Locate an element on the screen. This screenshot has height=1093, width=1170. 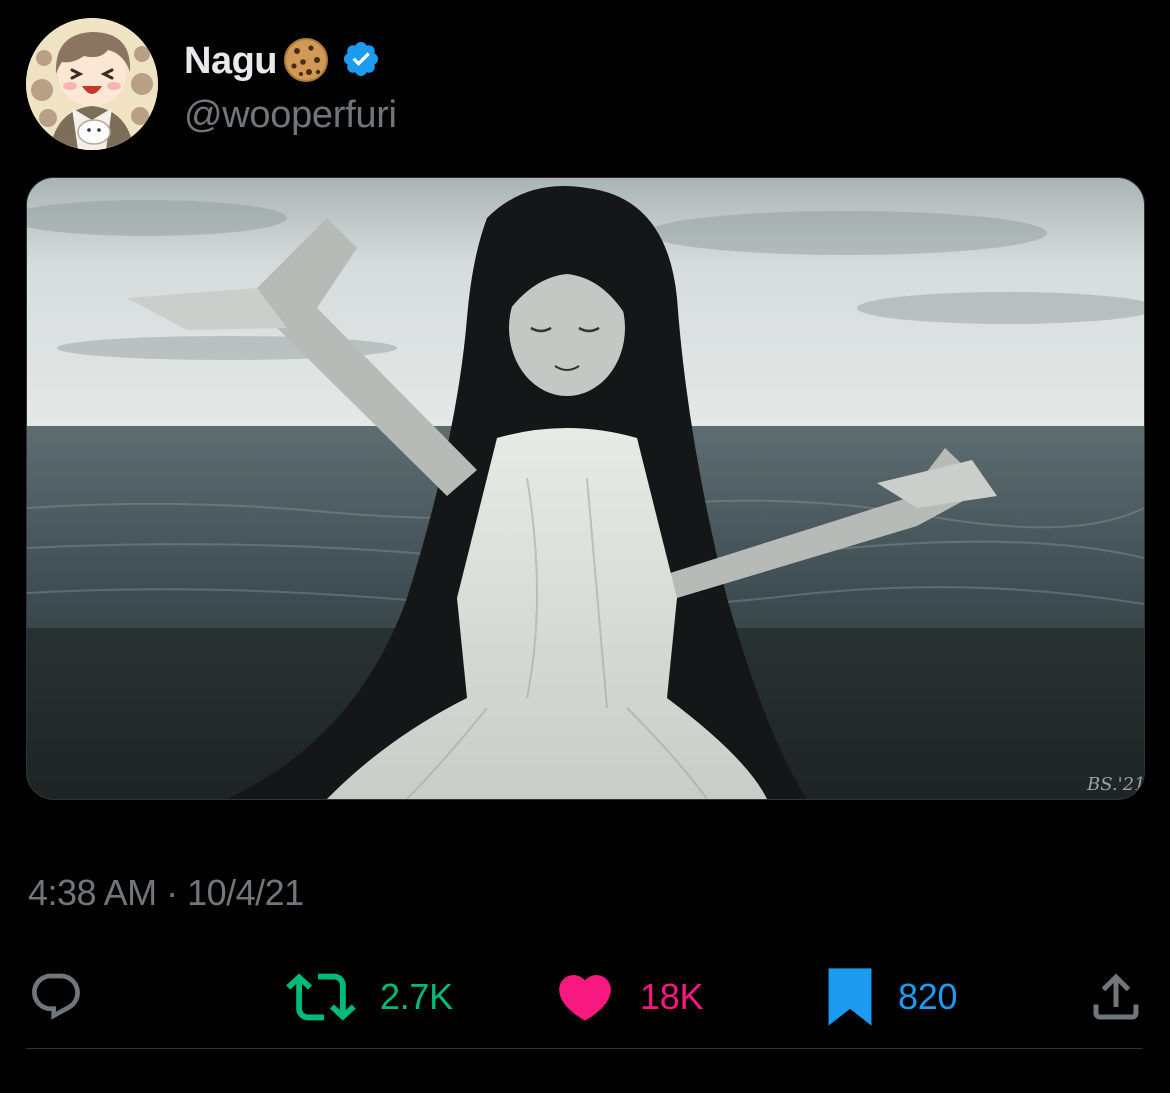
bookmark-button: 820 is located at coordinates (891, 997).